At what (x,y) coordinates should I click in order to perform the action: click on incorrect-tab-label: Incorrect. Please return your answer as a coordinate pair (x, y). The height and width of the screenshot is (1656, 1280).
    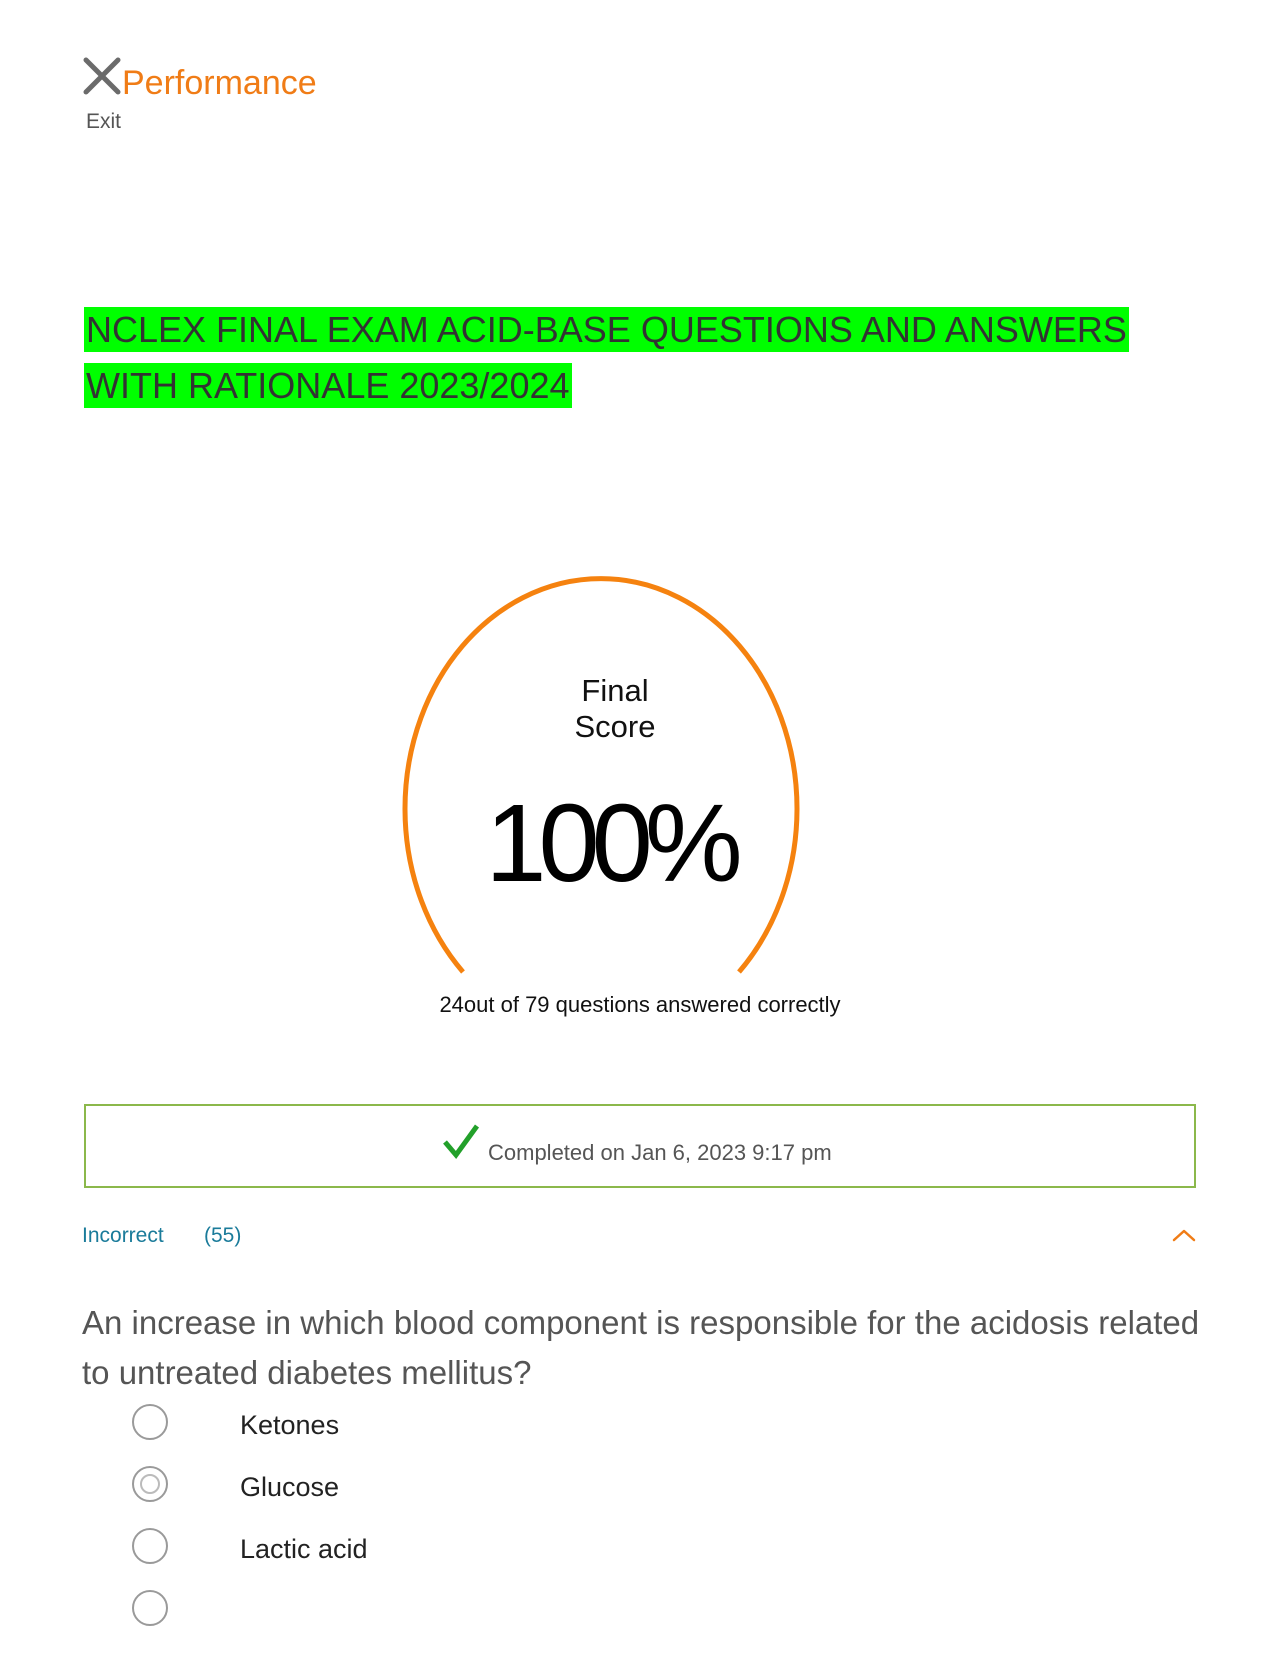
    Looking at the image, I should click on (123, 1236).